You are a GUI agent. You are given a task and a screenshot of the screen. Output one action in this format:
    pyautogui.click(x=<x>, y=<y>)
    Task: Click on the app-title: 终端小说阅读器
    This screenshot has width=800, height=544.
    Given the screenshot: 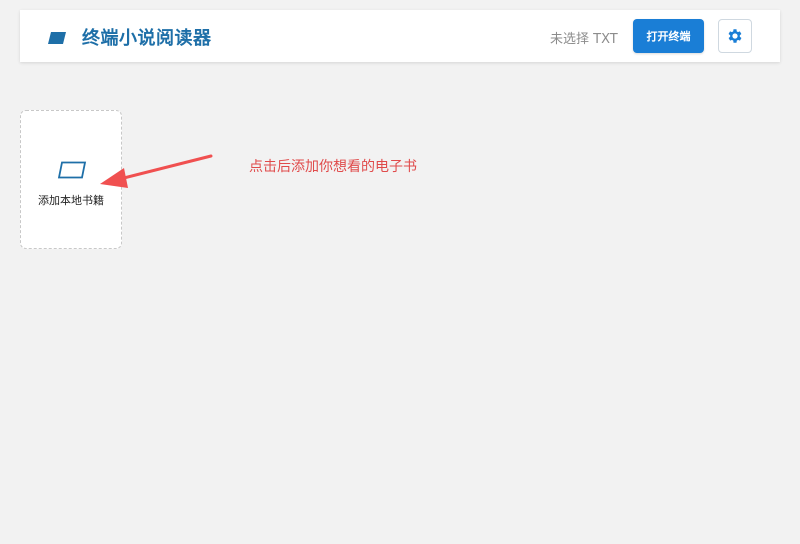 What is the action you would take?
    pyautogui.click(x=147, y=38)
    